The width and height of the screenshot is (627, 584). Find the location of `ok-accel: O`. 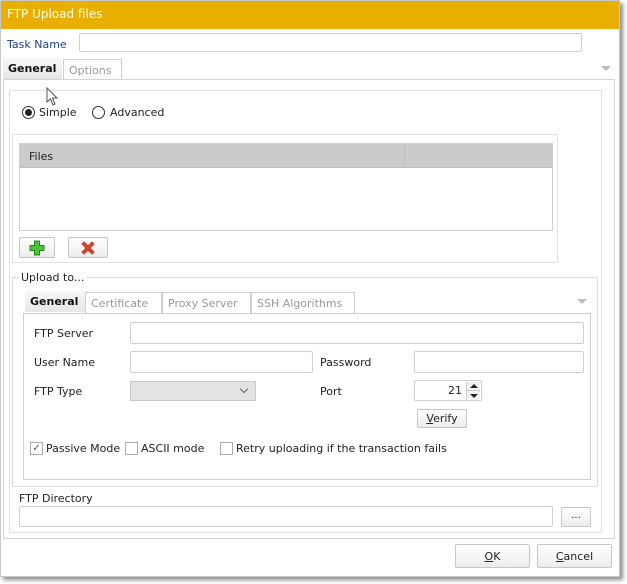

ok-accel: O is located at coordinates (489, 556).